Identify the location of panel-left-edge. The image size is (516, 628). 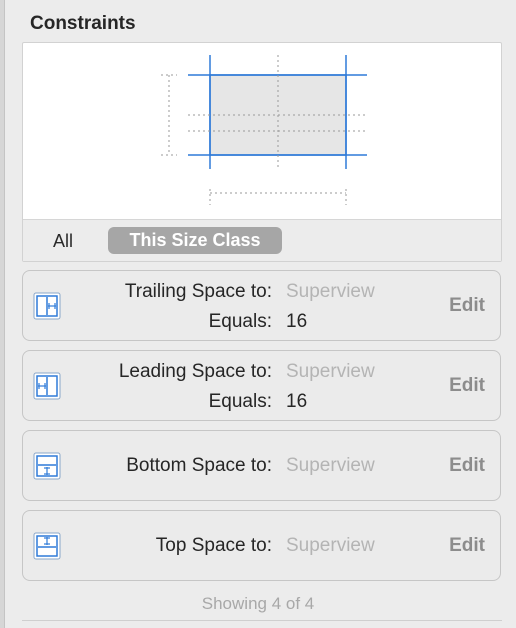
(2, 314).